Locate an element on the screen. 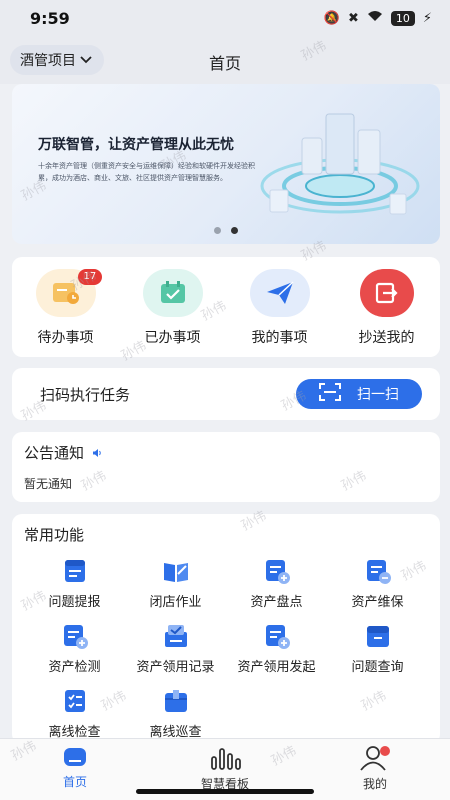 This screenshot has height=800, width=450. box-check-icon is located at coordinates (175, 636).